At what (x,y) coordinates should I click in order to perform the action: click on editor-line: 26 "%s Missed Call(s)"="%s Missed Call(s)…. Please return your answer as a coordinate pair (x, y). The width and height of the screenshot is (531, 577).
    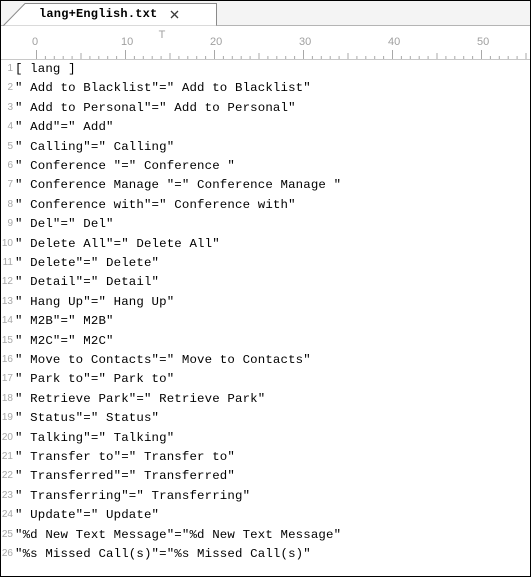
    Looking at the image, I should click on (265, 555).